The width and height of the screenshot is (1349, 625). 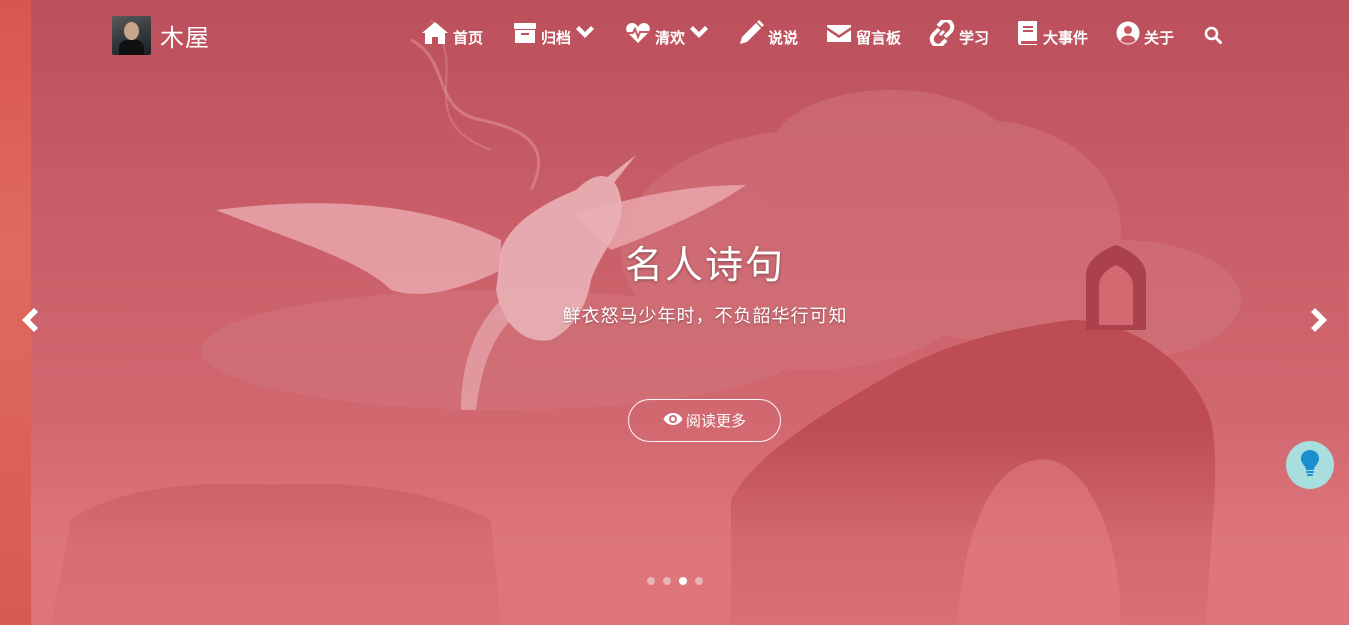 I want to click on nav-item-home: 首页, so click(x=452, y=35).